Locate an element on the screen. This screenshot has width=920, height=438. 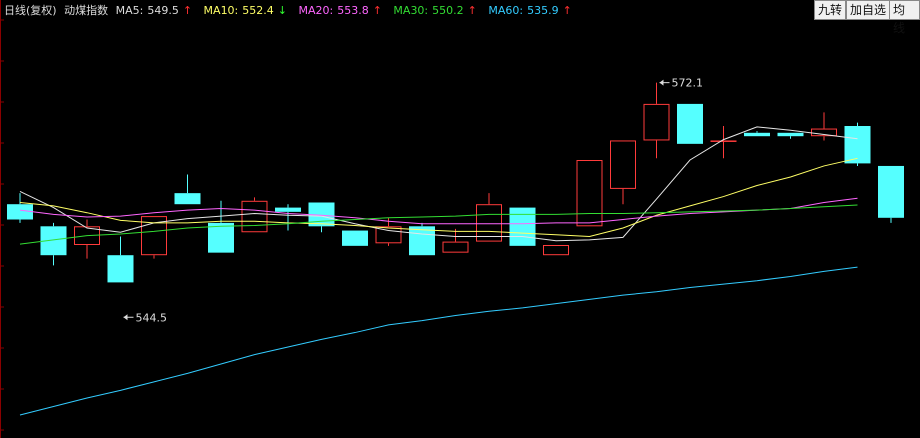
index-name: 动煤指数 is located at coordinates (86, 10).